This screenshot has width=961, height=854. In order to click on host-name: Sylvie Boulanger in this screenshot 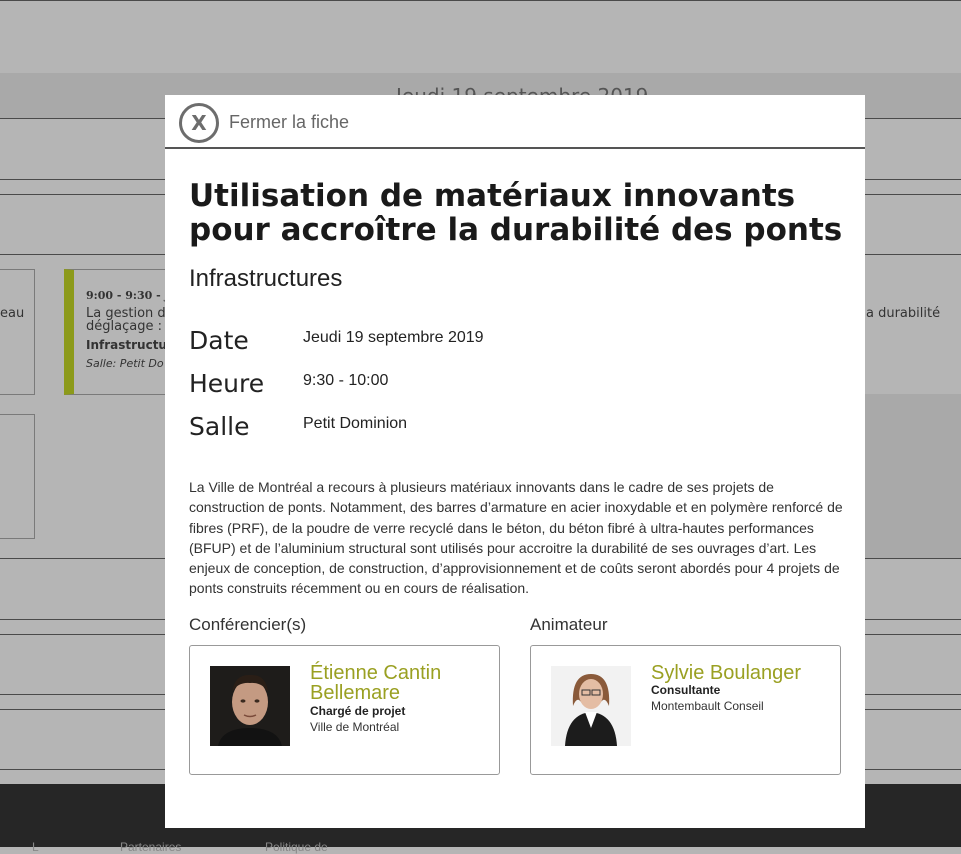, I will do `click(741, 673)`.